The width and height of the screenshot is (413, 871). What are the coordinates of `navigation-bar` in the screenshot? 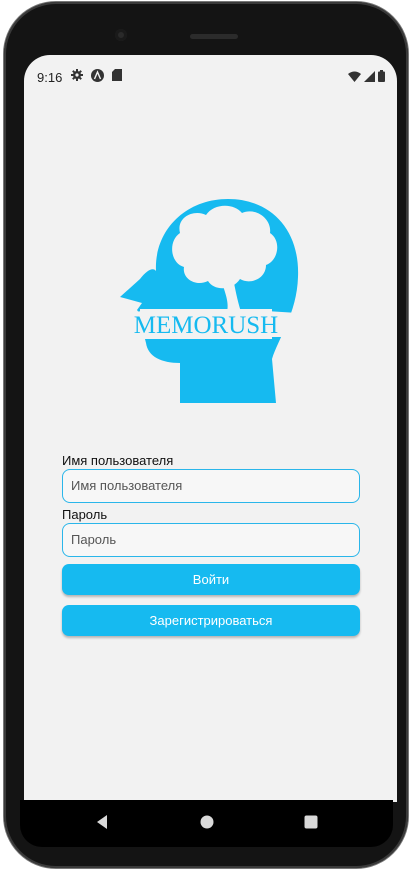 It's located at (206, 823).